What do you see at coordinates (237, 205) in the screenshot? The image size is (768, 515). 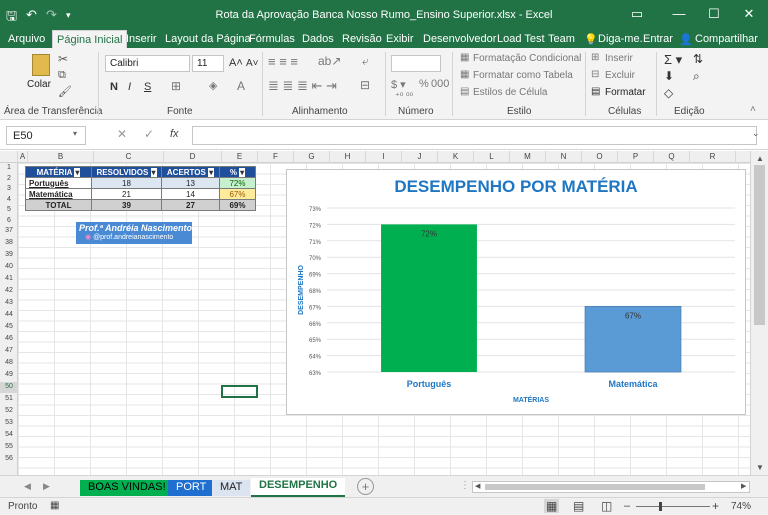 I see `cell-total-pct: 69%` at bounding box center [237, 205].